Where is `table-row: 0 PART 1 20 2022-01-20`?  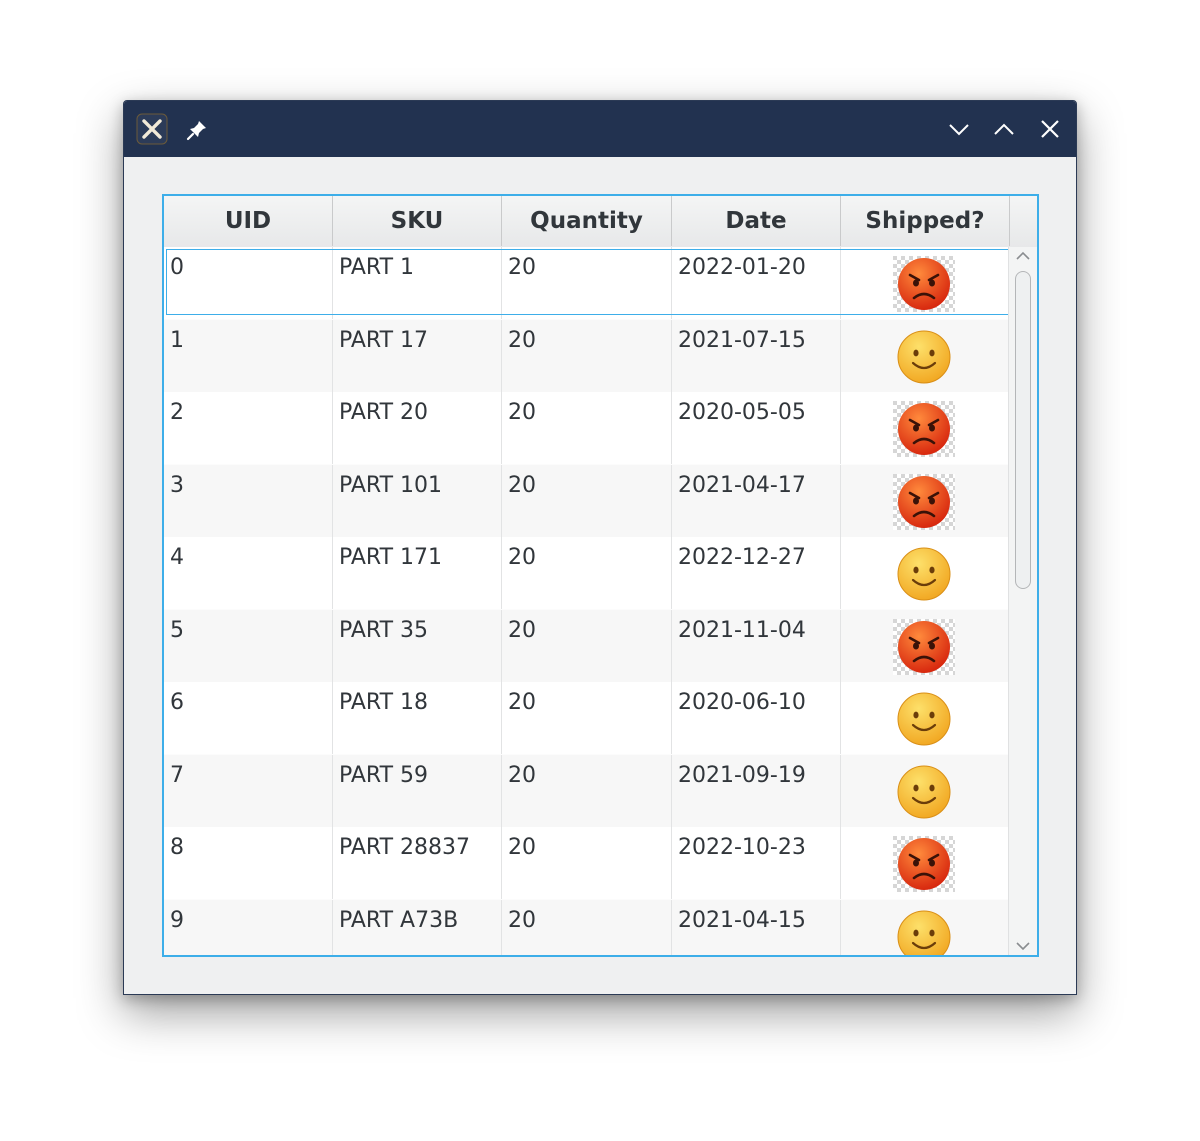
table-row: 0 PART 1 20 2022-01-20 is located at coordinates (586, 283).